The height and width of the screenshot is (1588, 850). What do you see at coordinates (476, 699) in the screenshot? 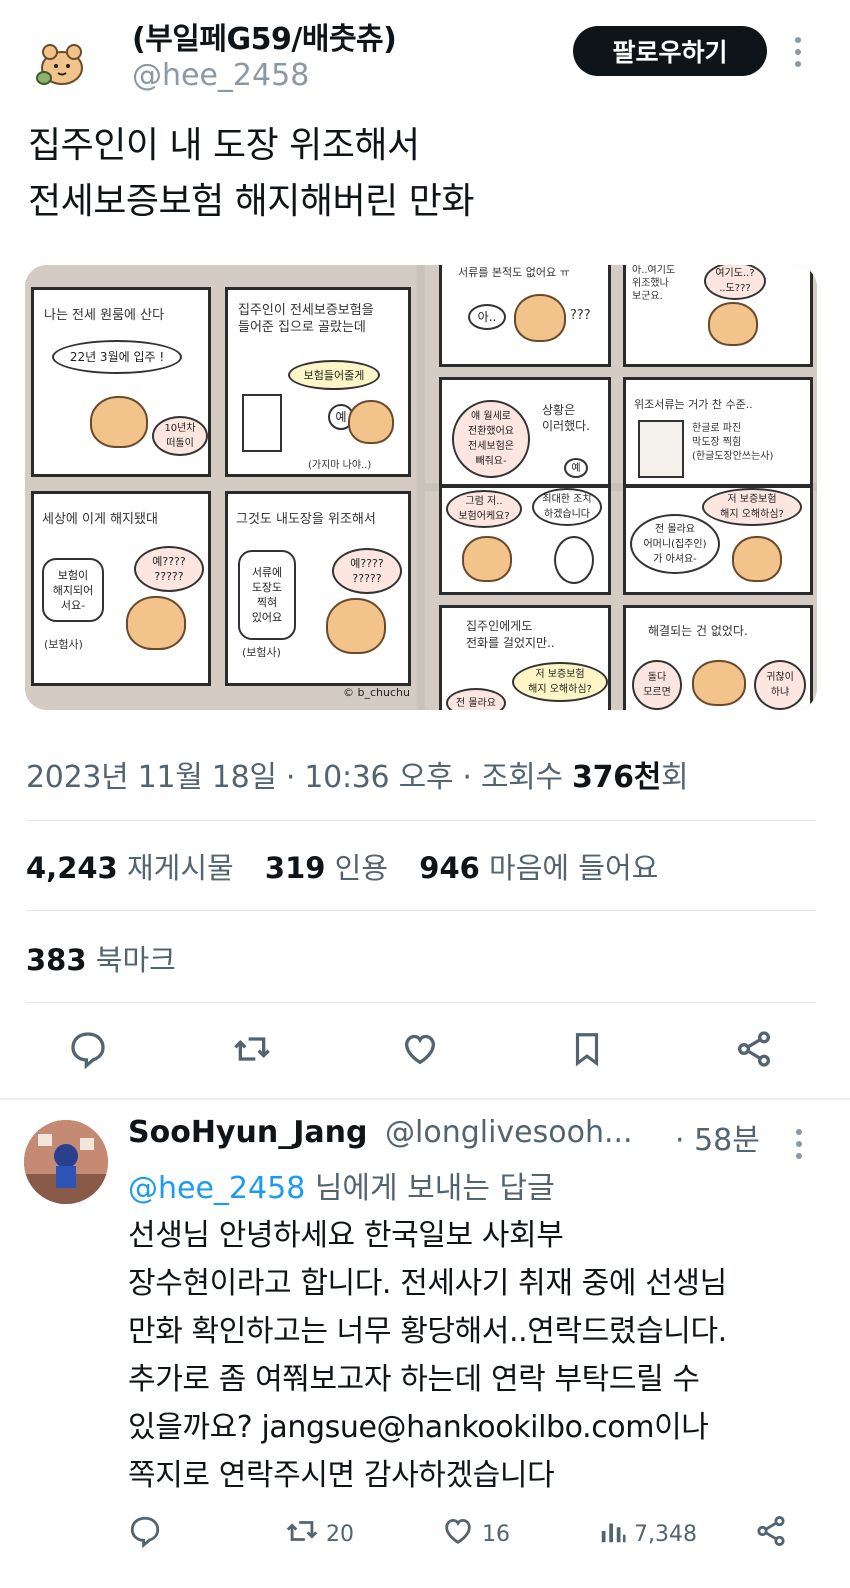
I see `speech-bubble: 전 몰라요` at bounding box center [476, 699].